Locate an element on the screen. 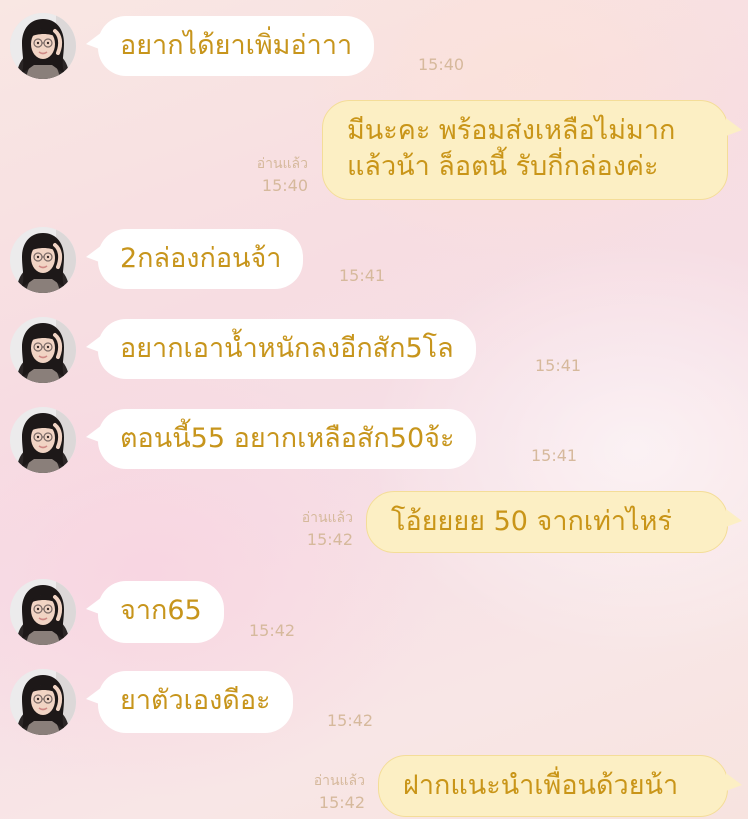  message-bubble: อยากเอาน้ำหนักลงอีกสัก5โล is located at coordinates (287, 349).